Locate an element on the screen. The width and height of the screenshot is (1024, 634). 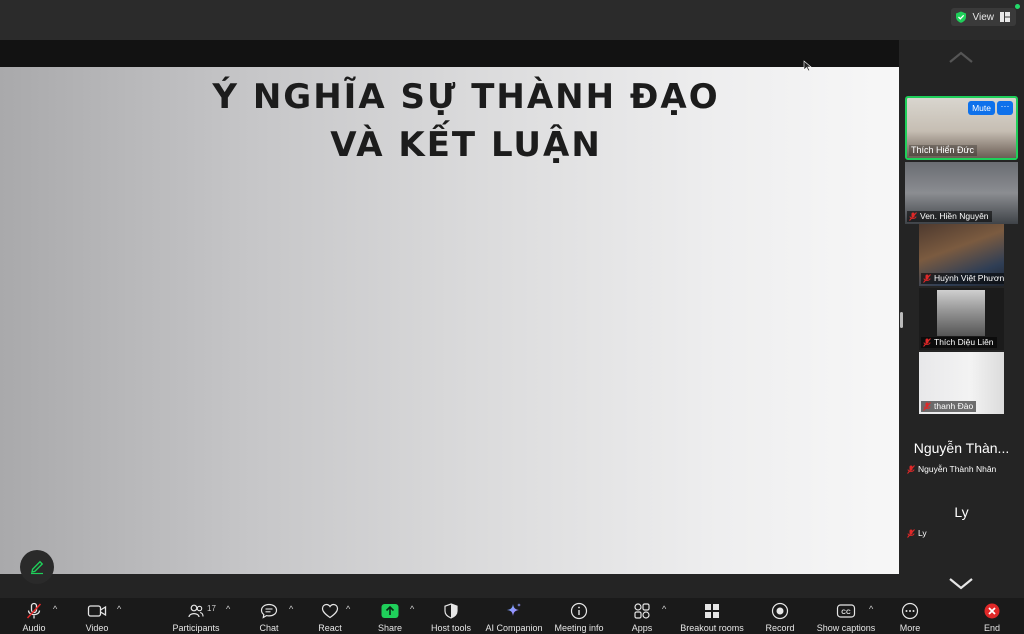
shield-icon is located at coordinates (451, 611).